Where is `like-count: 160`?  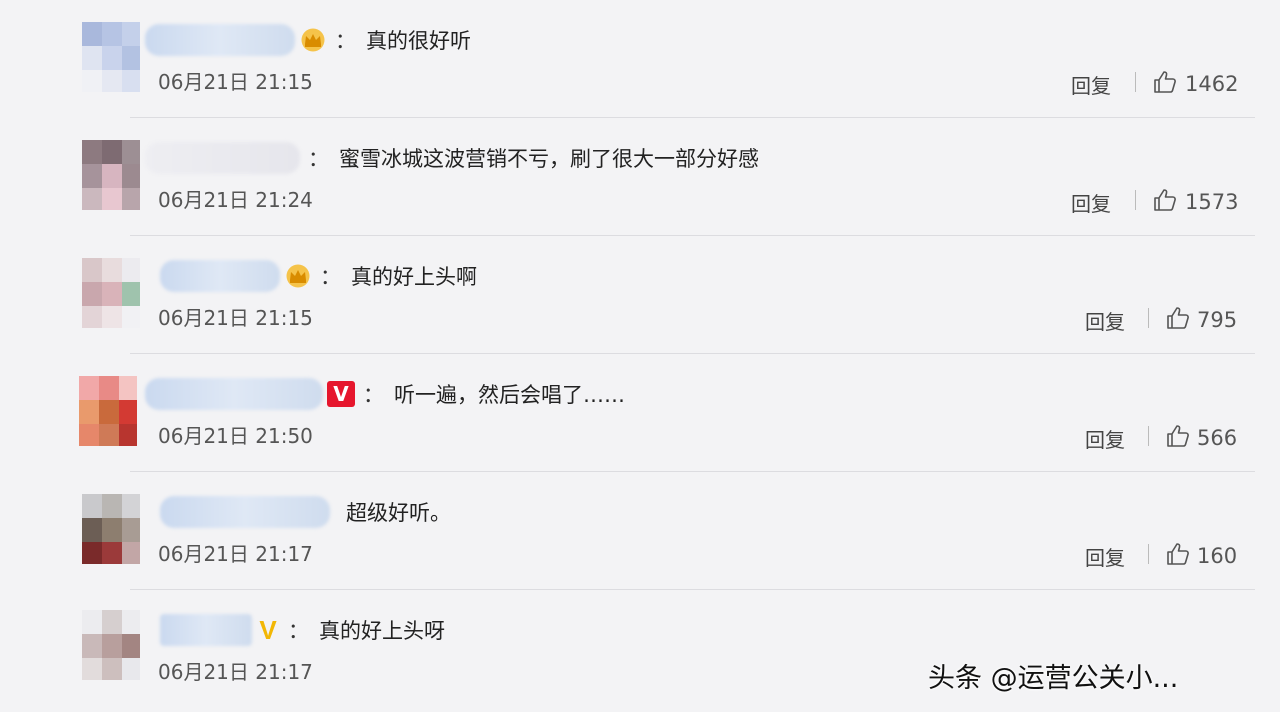 like-count: 160 is located at coordinates (1217, 556).